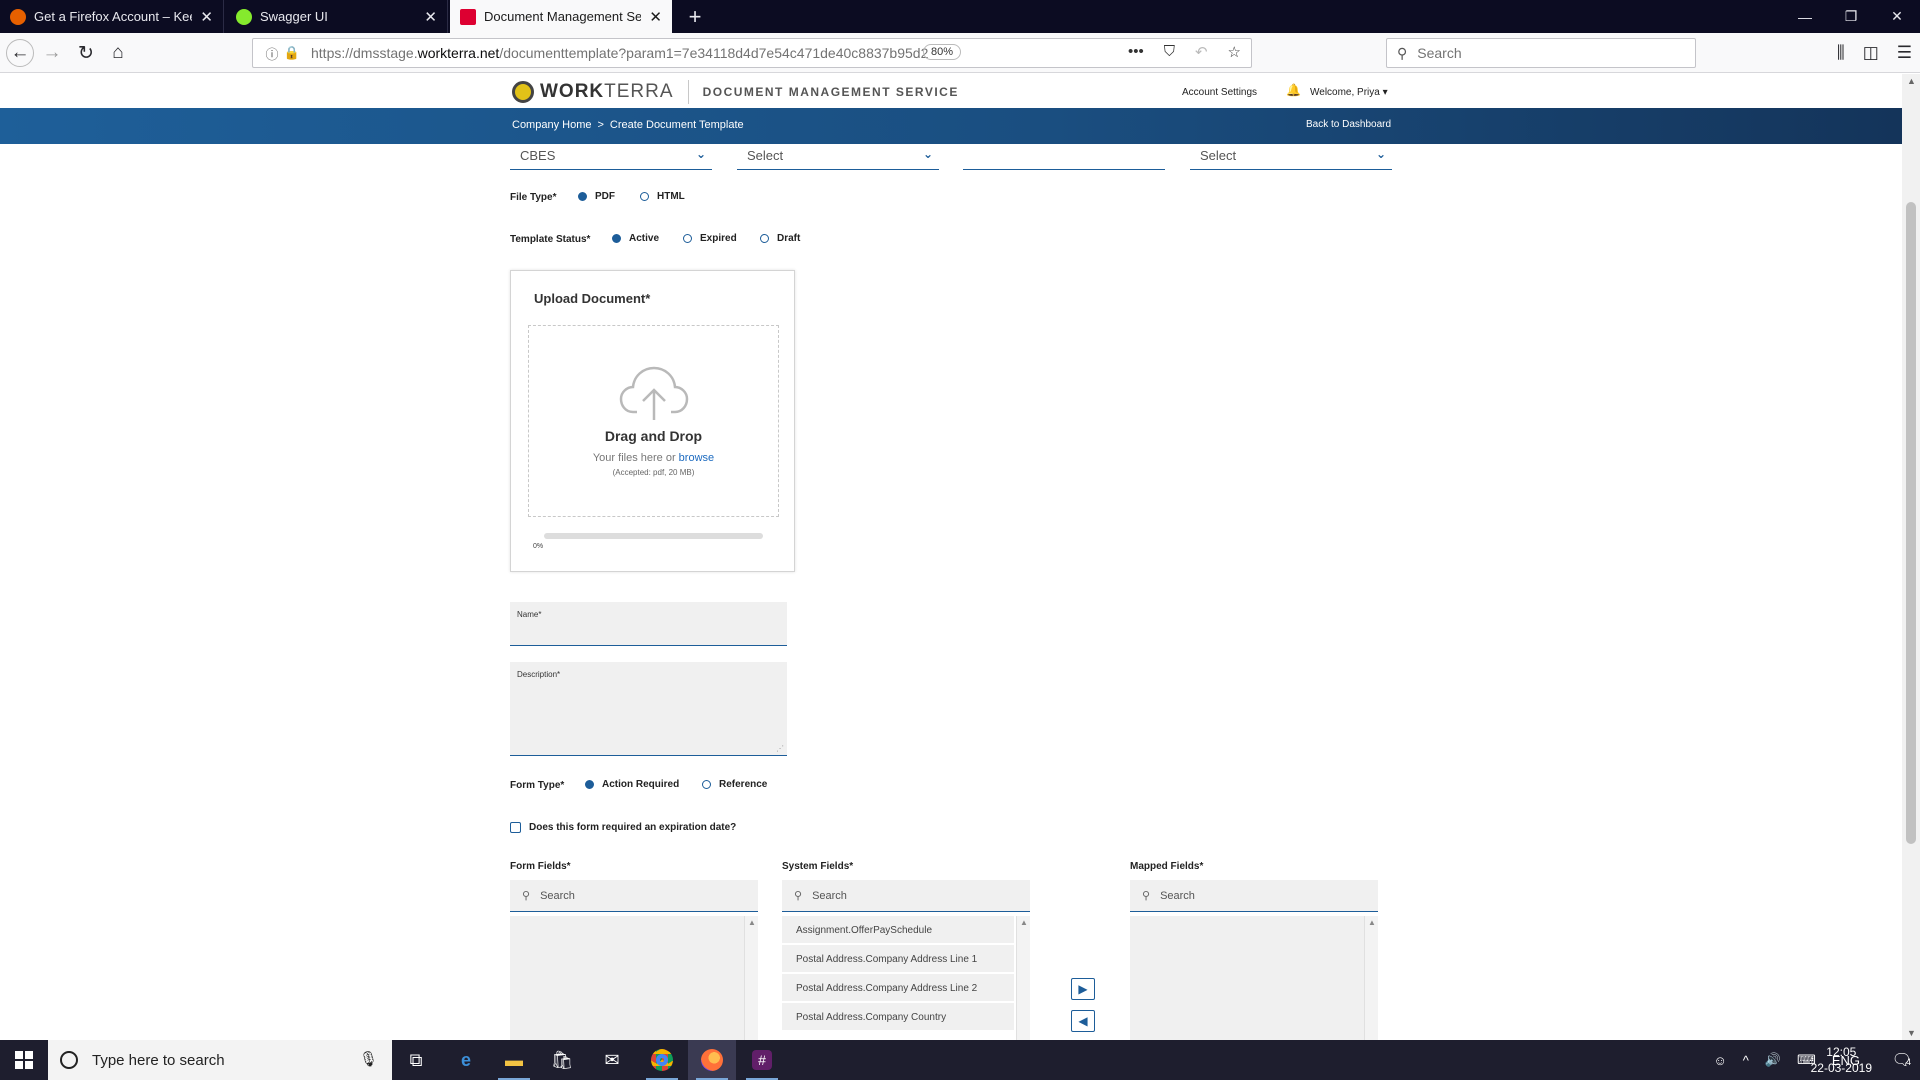 This screenshot has height=1080, width=1920. What do you see at coordinates (634, 896) in the screenshot?
I see `form-fields-search-input: ⚲ Search` at bounding box center [634, 896].